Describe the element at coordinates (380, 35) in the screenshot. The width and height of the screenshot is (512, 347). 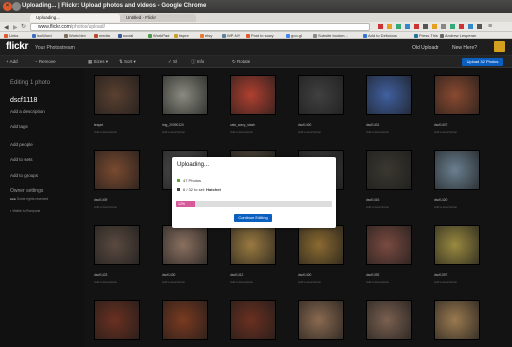
I see `bookmark-item: Add to Delicious` at that location.